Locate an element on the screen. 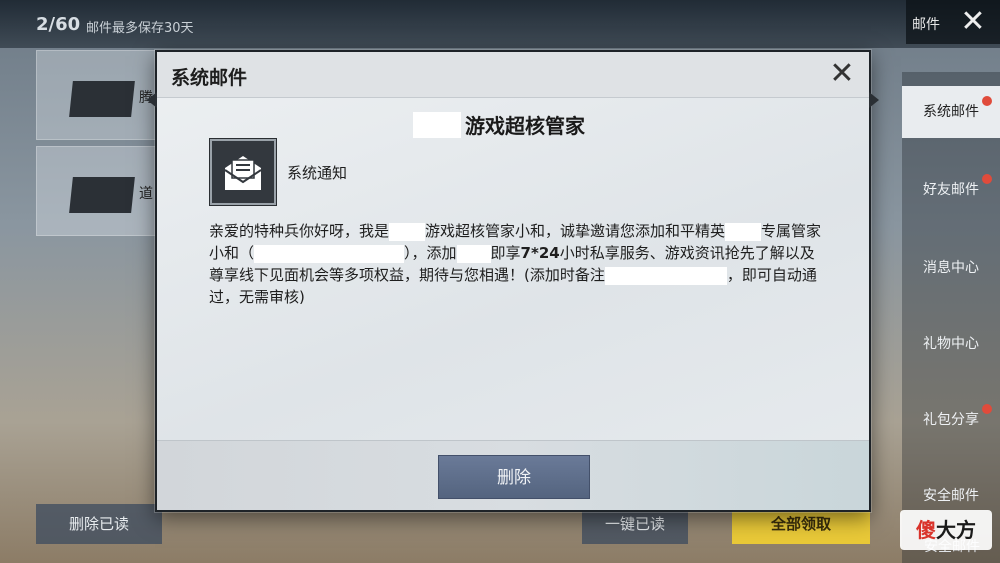 Image resolution: width=1000 pixels, height=563 pixels. notice-type-label: 系统通知 is located at coordinates (317, 173).